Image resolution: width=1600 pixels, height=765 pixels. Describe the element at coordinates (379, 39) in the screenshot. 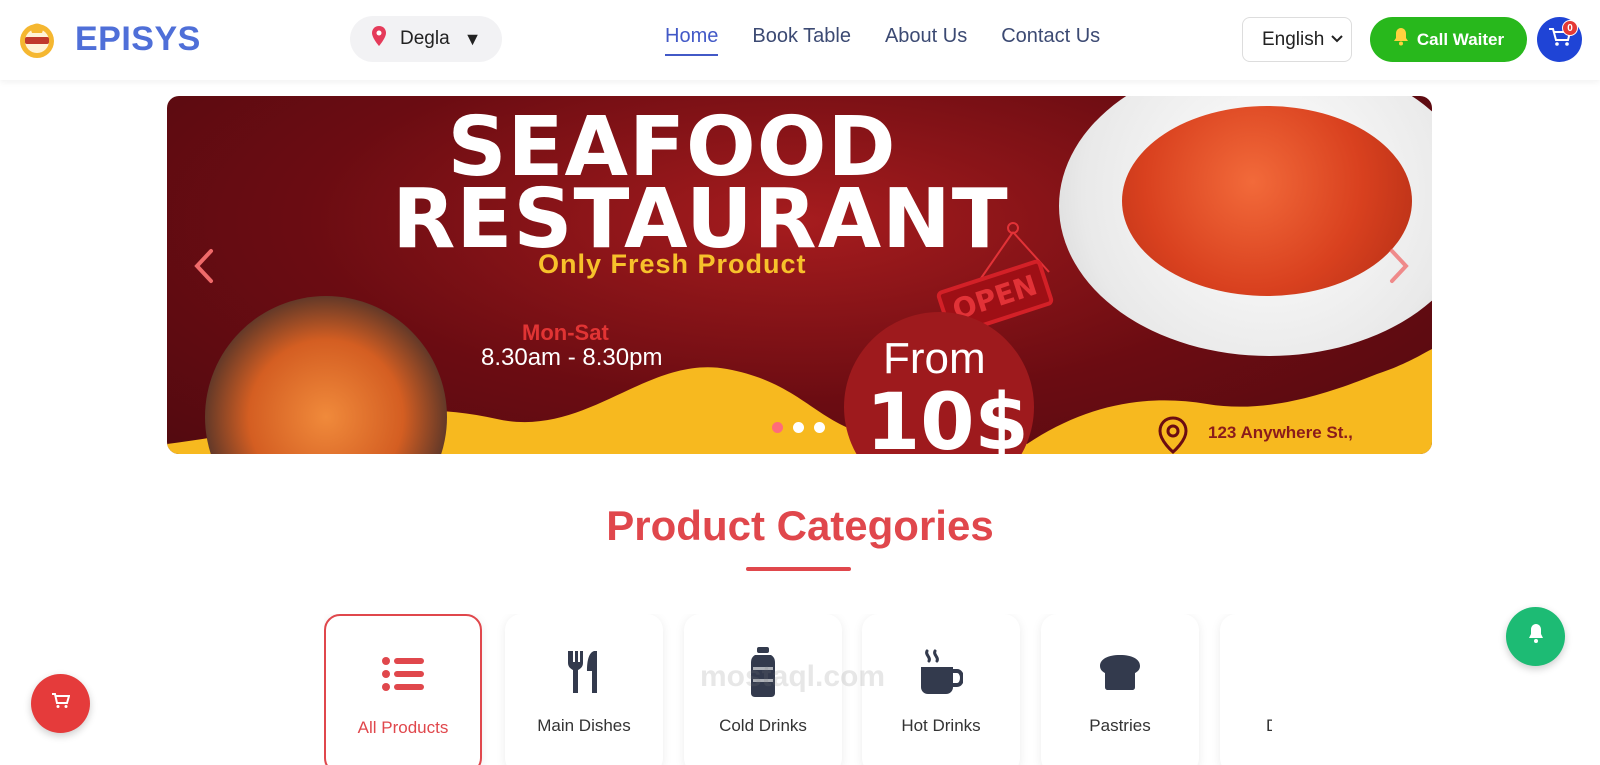

I see `map-pin-icon` at that location.